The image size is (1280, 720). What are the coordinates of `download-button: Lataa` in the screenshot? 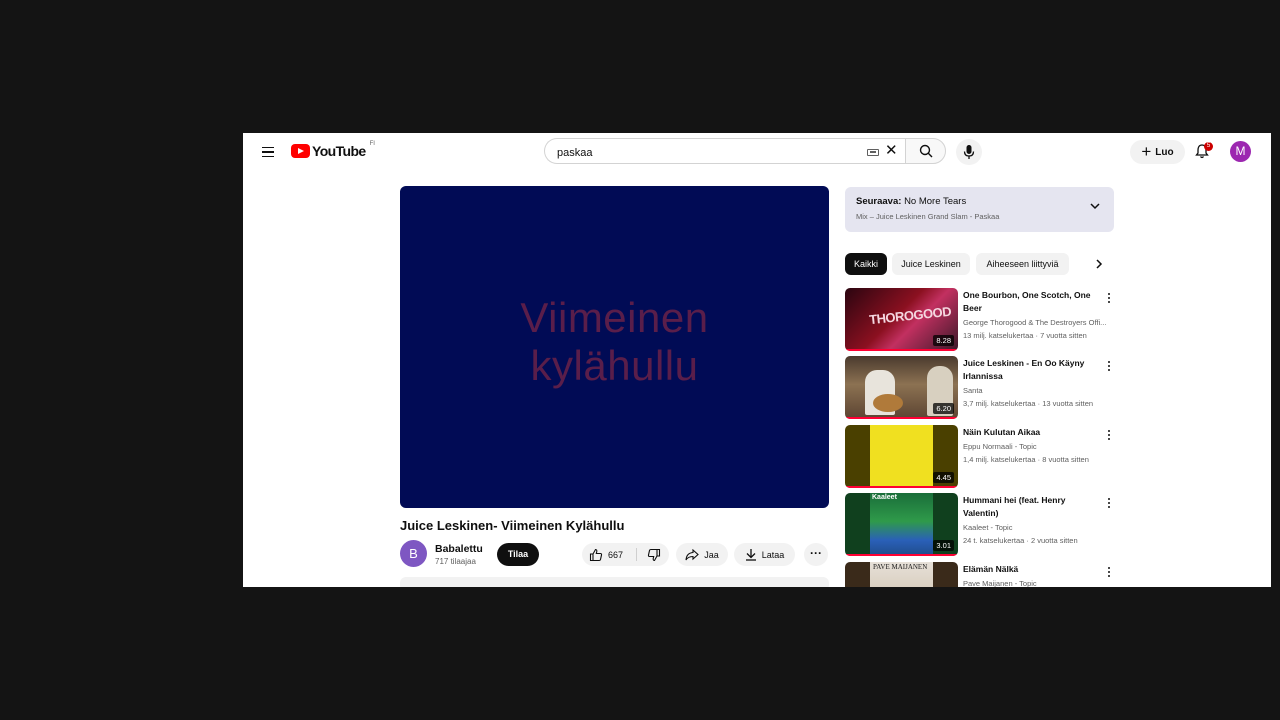 It's located at (764, 554).